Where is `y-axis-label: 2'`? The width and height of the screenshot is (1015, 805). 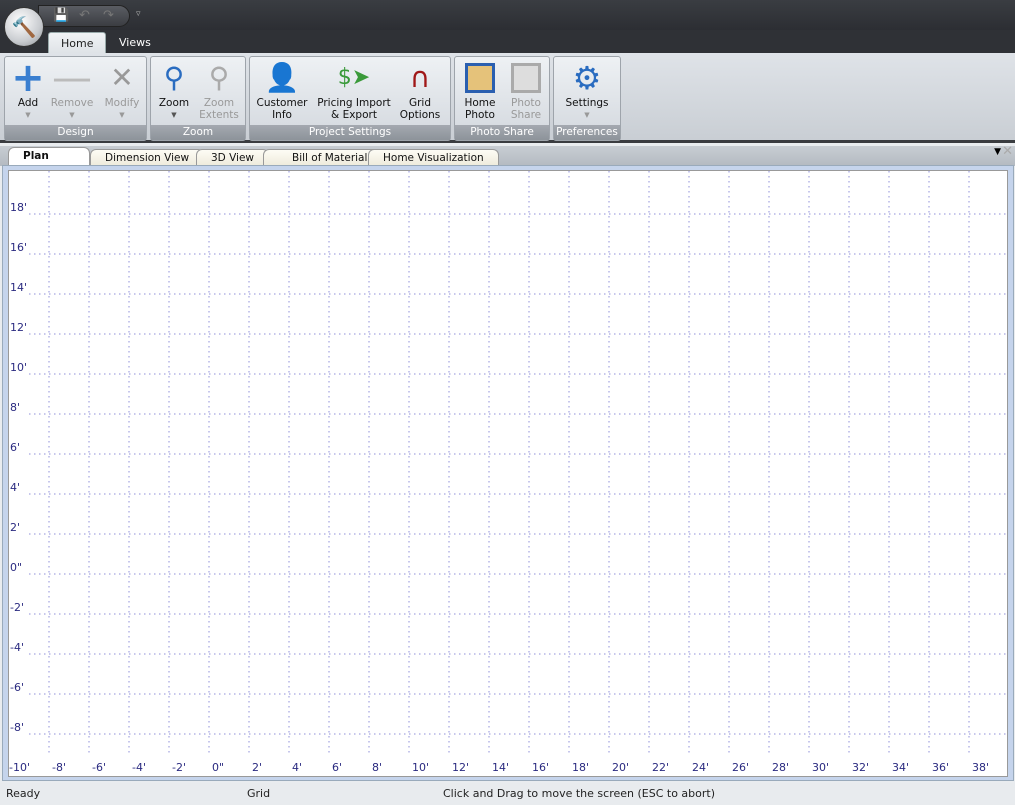
y-axis-label: 2' is located at coordinates (15, 527).